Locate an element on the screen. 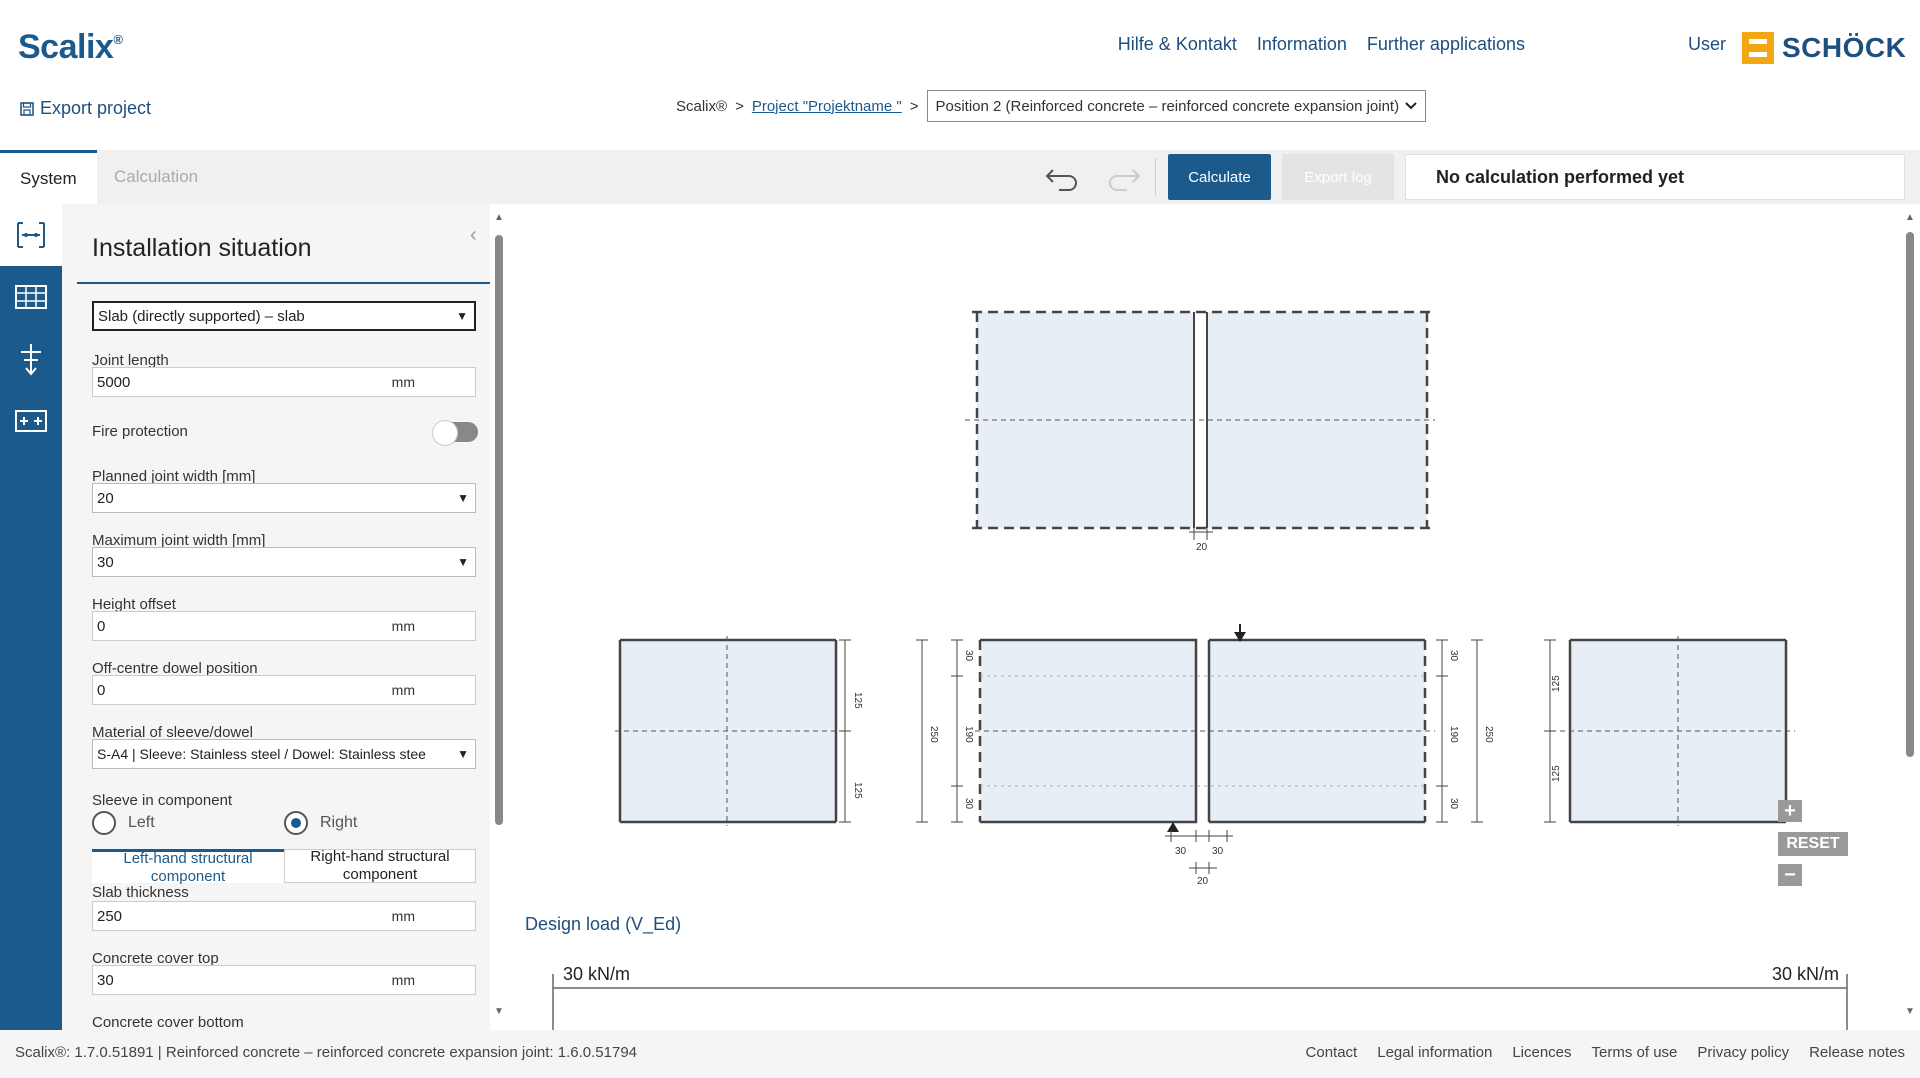 This screenshot has height=1078, width=1920. tab-system-label: System is located at coordinates (48, 178).